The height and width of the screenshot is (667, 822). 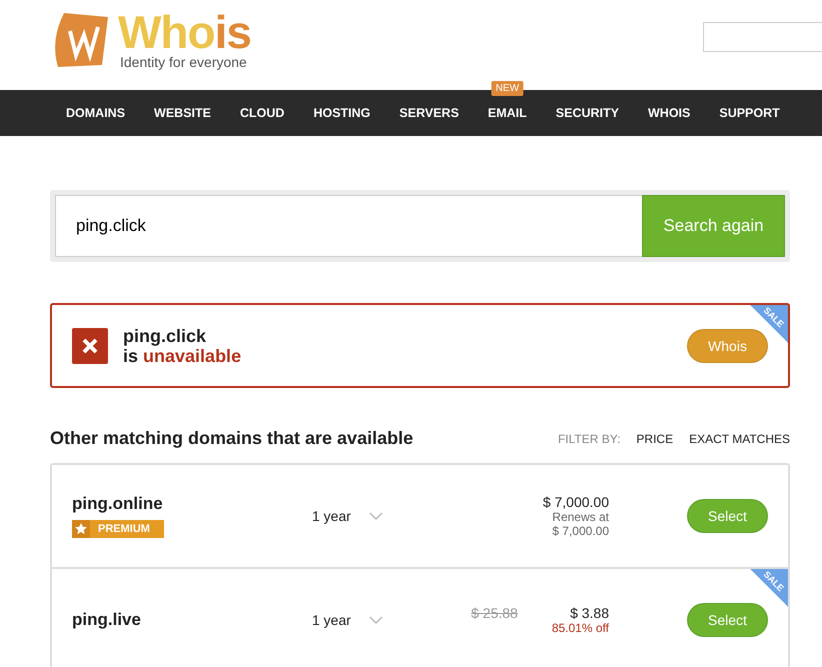 I want to click on nav-item: EMAIL, so click(x=507, y=113).